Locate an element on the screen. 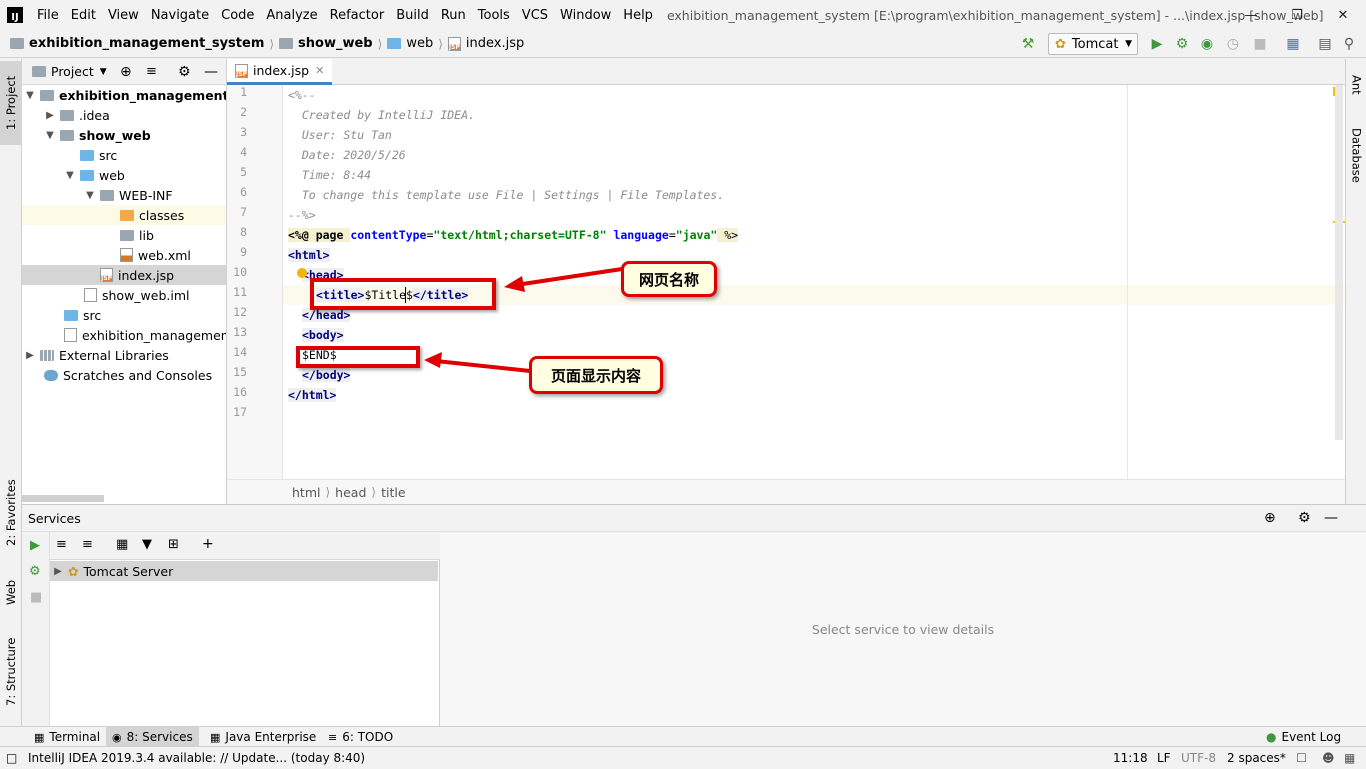 The image size is (1366, 769). body-callout: 页面显示内容 is located at coordinates (596, 375).